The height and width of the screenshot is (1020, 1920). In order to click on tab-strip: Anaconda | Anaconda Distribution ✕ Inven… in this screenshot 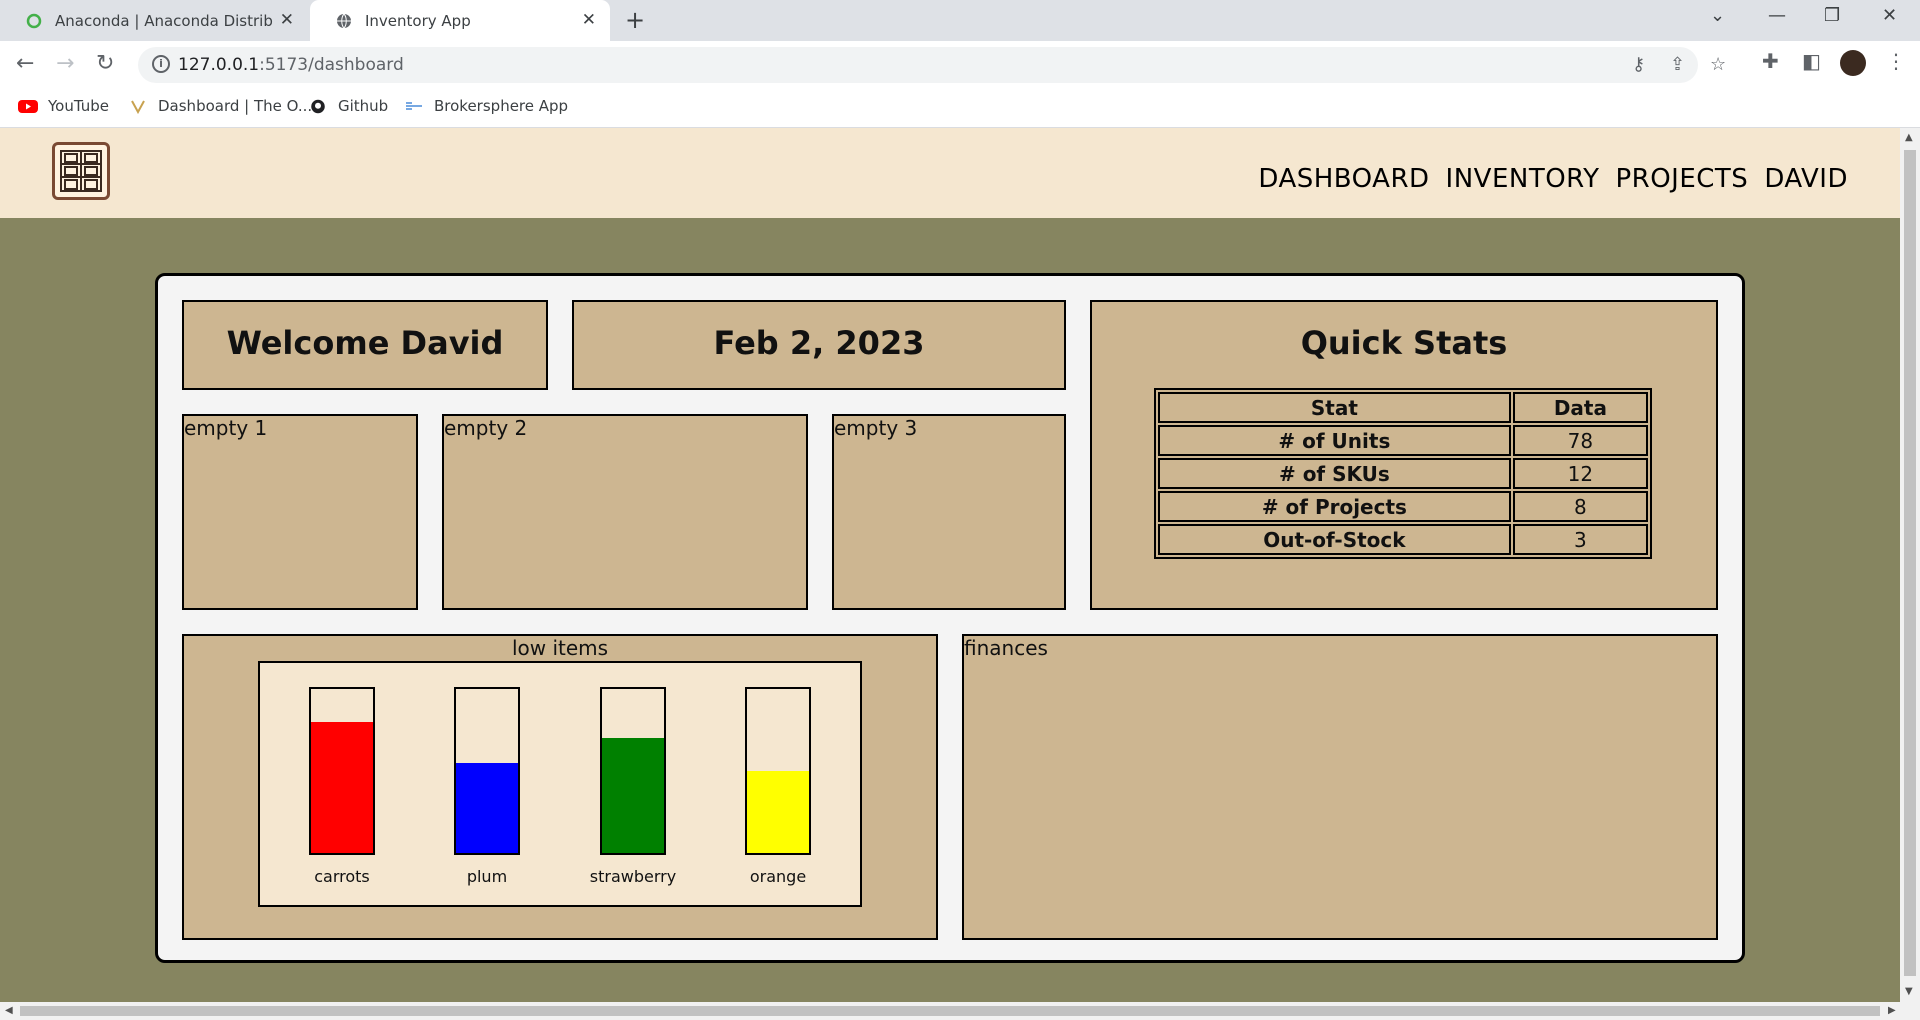, I will do `click(960, 20)`.